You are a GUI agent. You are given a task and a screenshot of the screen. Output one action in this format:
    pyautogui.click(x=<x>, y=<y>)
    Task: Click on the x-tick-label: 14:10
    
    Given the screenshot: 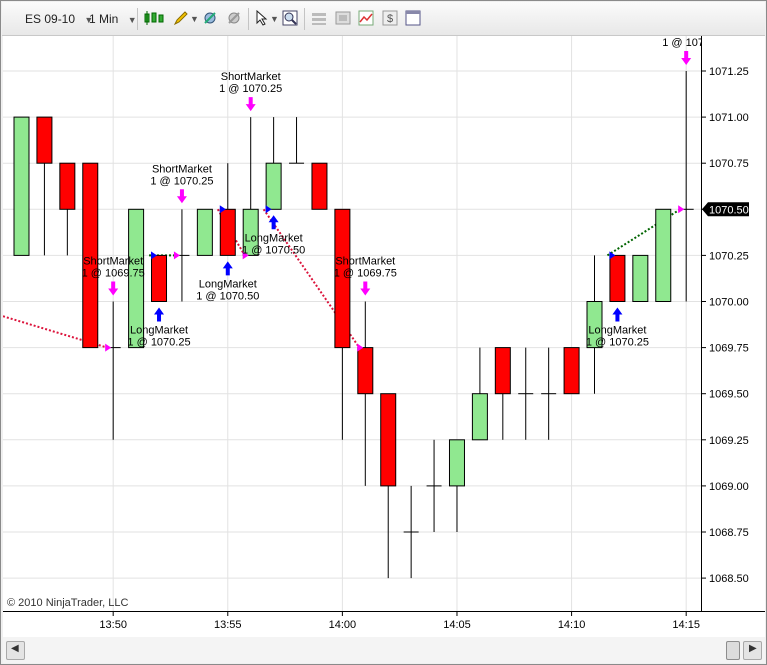 What is the action you would take?
    pyautogui.click(x=572, y=625)
    